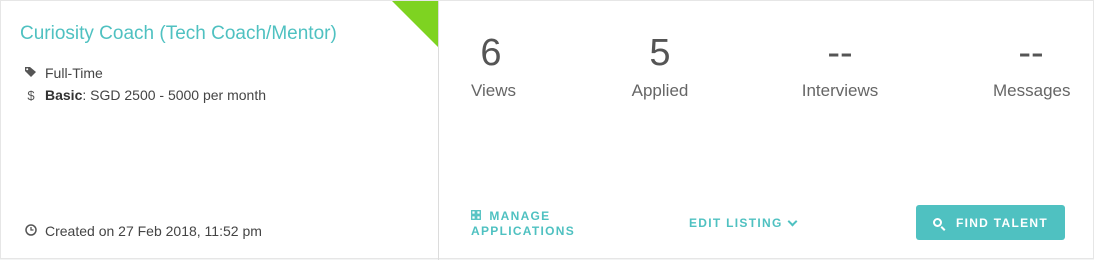 Image resolution: width=1094 pixels, height=260 pixels. Describe the element at coordinates (415, 24) in the screenshot. I see `status-corner-flag` at that location.